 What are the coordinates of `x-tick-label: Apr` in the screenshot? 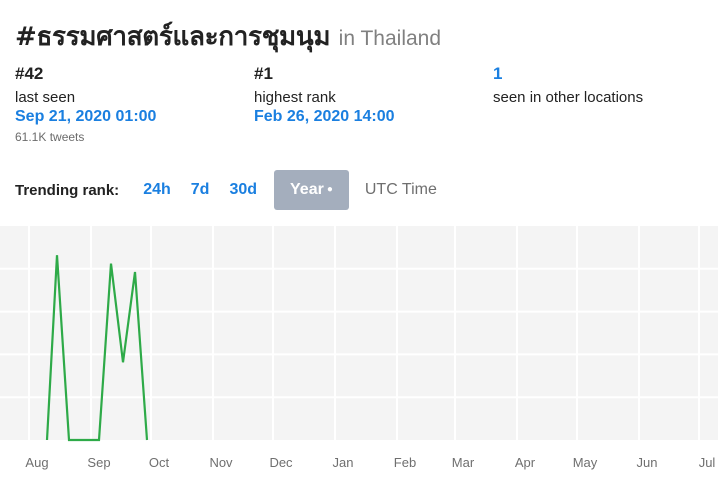 It's located at (525, 462).